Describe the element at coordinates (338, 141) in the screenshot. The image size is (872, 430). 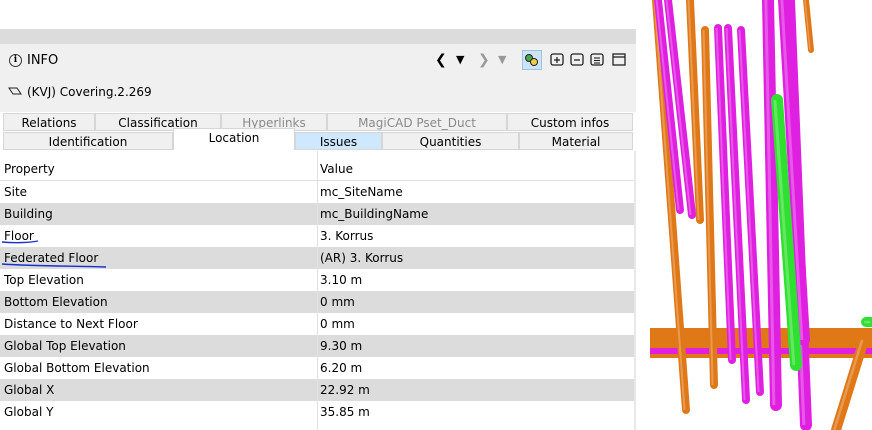
I see `tab-issues: Issues` at that location.